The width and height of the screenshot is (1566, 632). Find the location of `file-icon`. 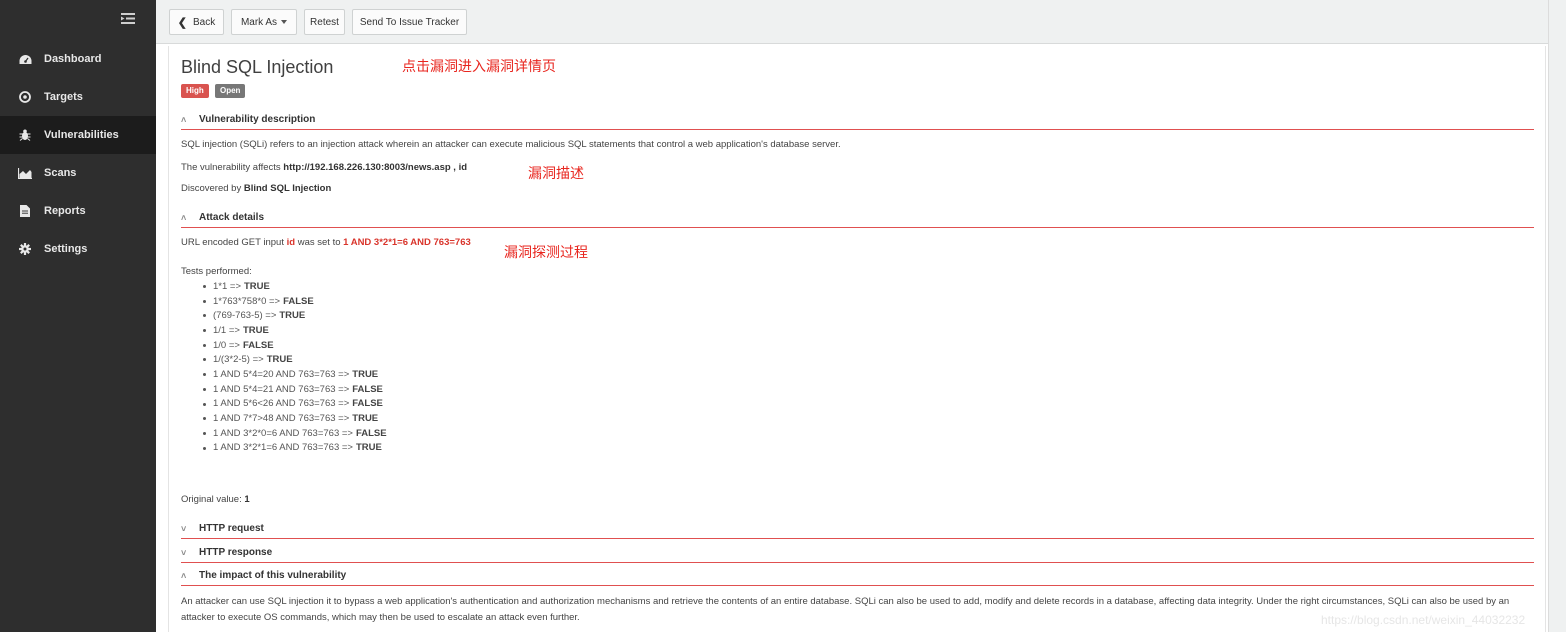

file-icon is located at coordinates (25, 211).